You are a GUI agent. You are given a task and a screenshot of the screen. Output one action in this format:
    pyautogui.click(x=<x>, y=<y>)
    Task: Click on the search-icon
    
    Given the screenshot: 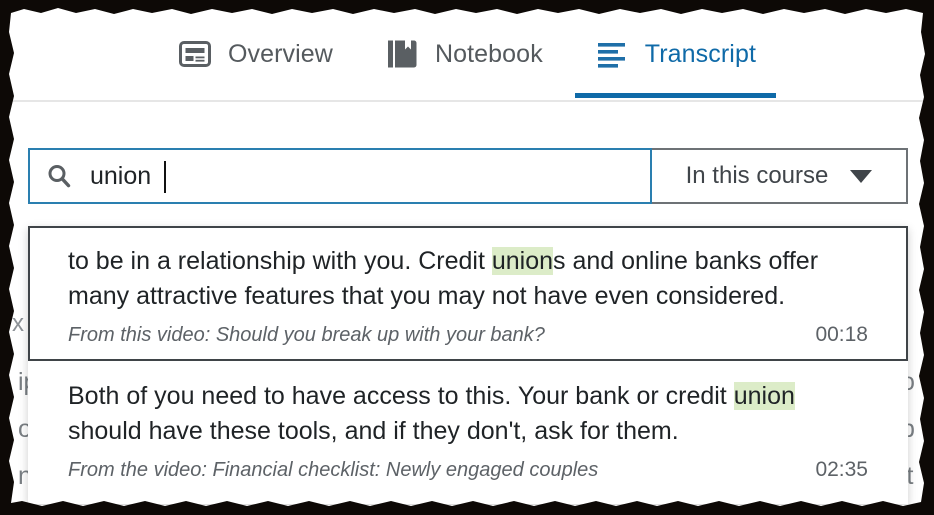 What is the action you would take?
    pyautogui.click(x=59, y=176)
    